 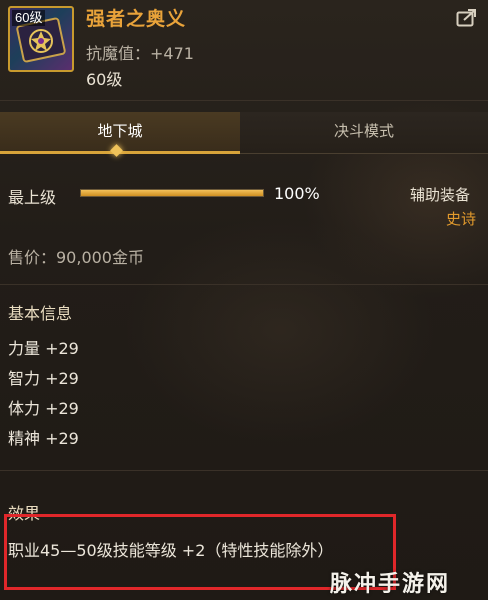 What do you see at coordinates (43, 348) in the screenshot?
I see `stat-strength: 力量 +29` at bounding box center [43, 348].